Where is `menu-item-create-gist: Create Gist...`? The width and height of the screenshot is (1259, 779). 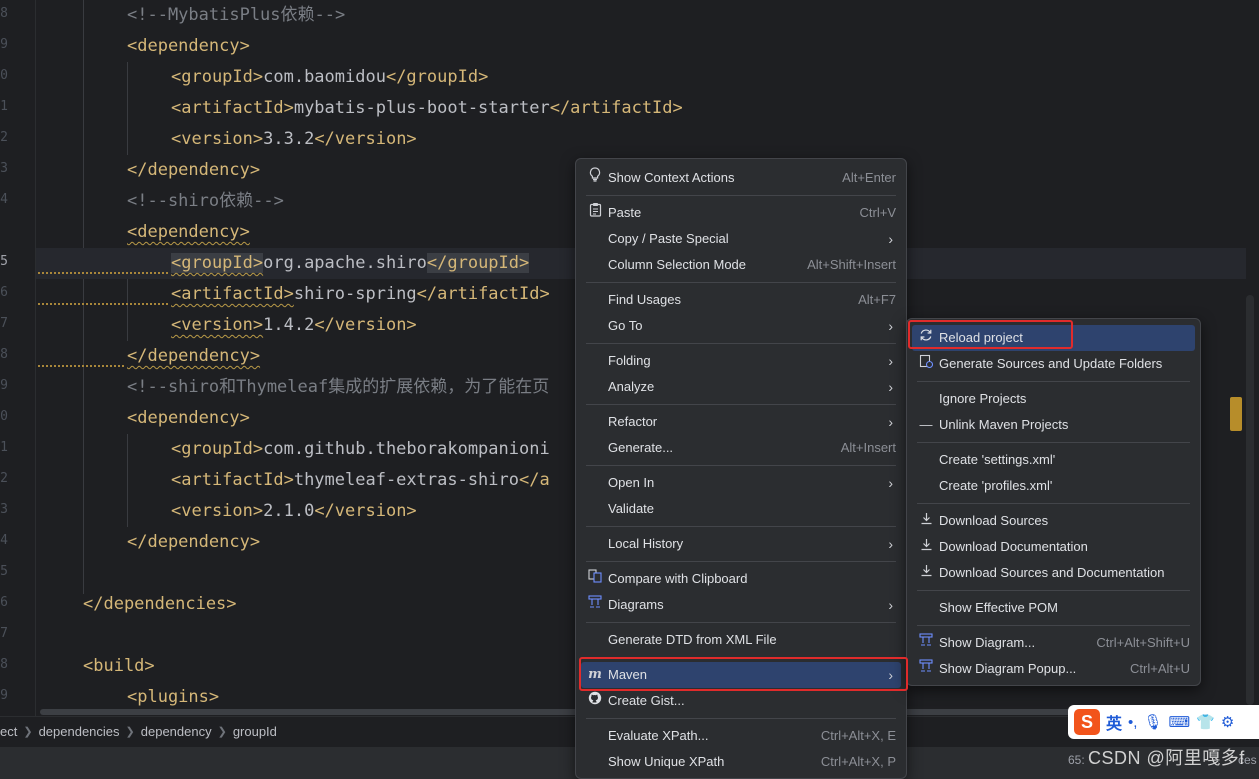 menu-item-create-gist: Create Gist... is located at coordinates (741, 701).